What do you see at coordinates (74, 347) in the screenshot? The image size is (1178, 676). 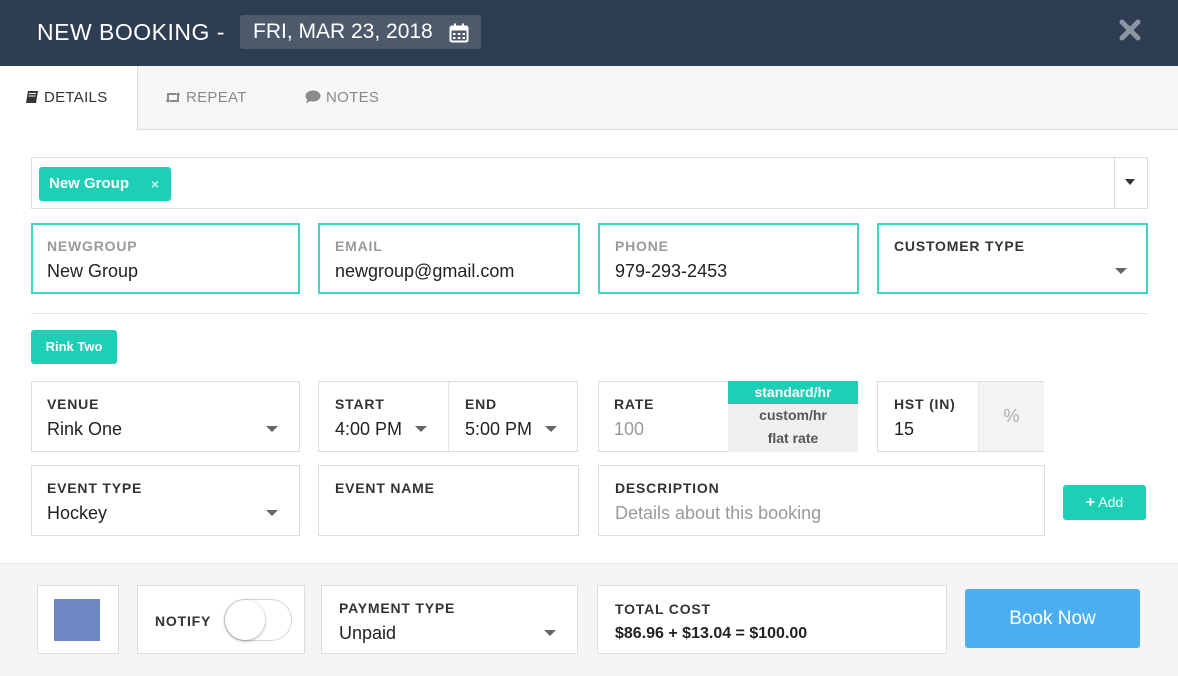 I see `rink-tag: Rink Two` at bounding box center [74, 347].